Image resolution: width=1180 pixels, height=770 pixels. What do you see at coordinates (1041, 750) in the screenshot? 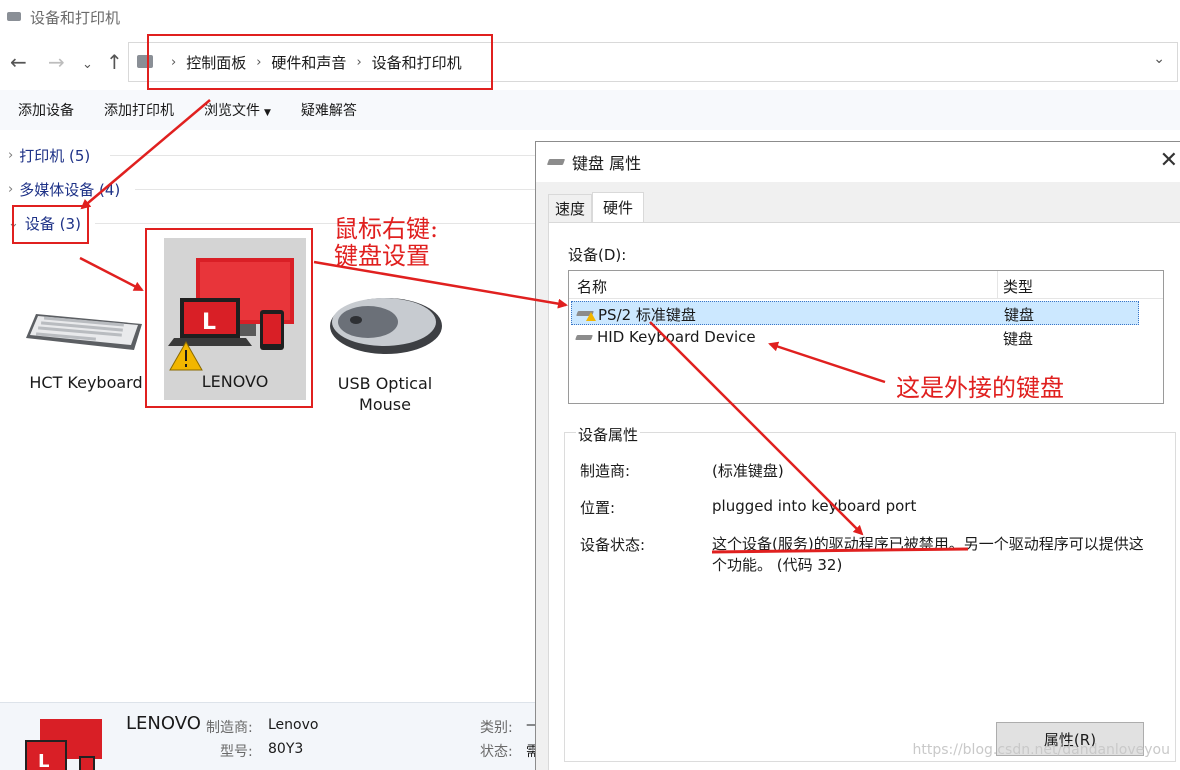
I see `watermark: https://blog.csdn.net/dandanloveyou` at bounding box center [1041, 750].